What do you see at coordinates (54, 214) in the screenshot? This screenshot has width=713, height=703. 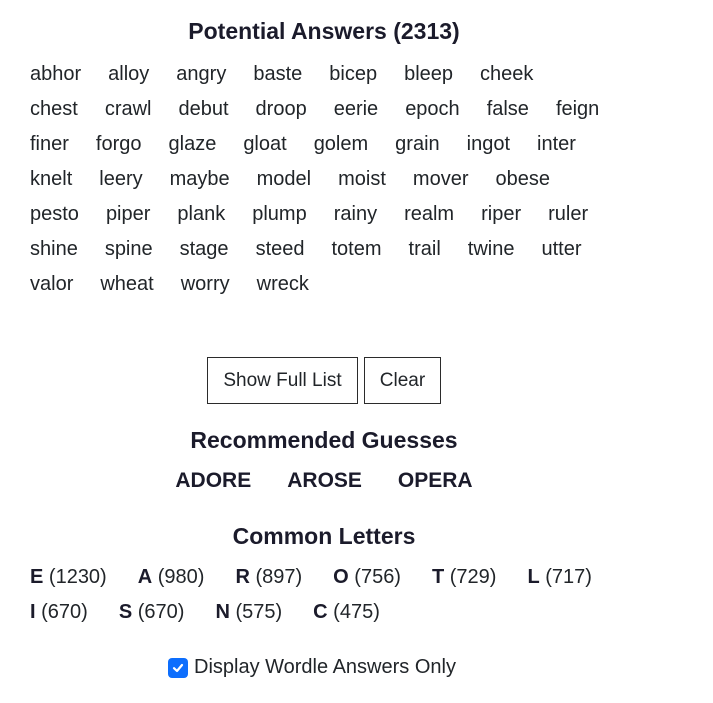 I see `answer-word: pesto` at bounding box center [54, 214].